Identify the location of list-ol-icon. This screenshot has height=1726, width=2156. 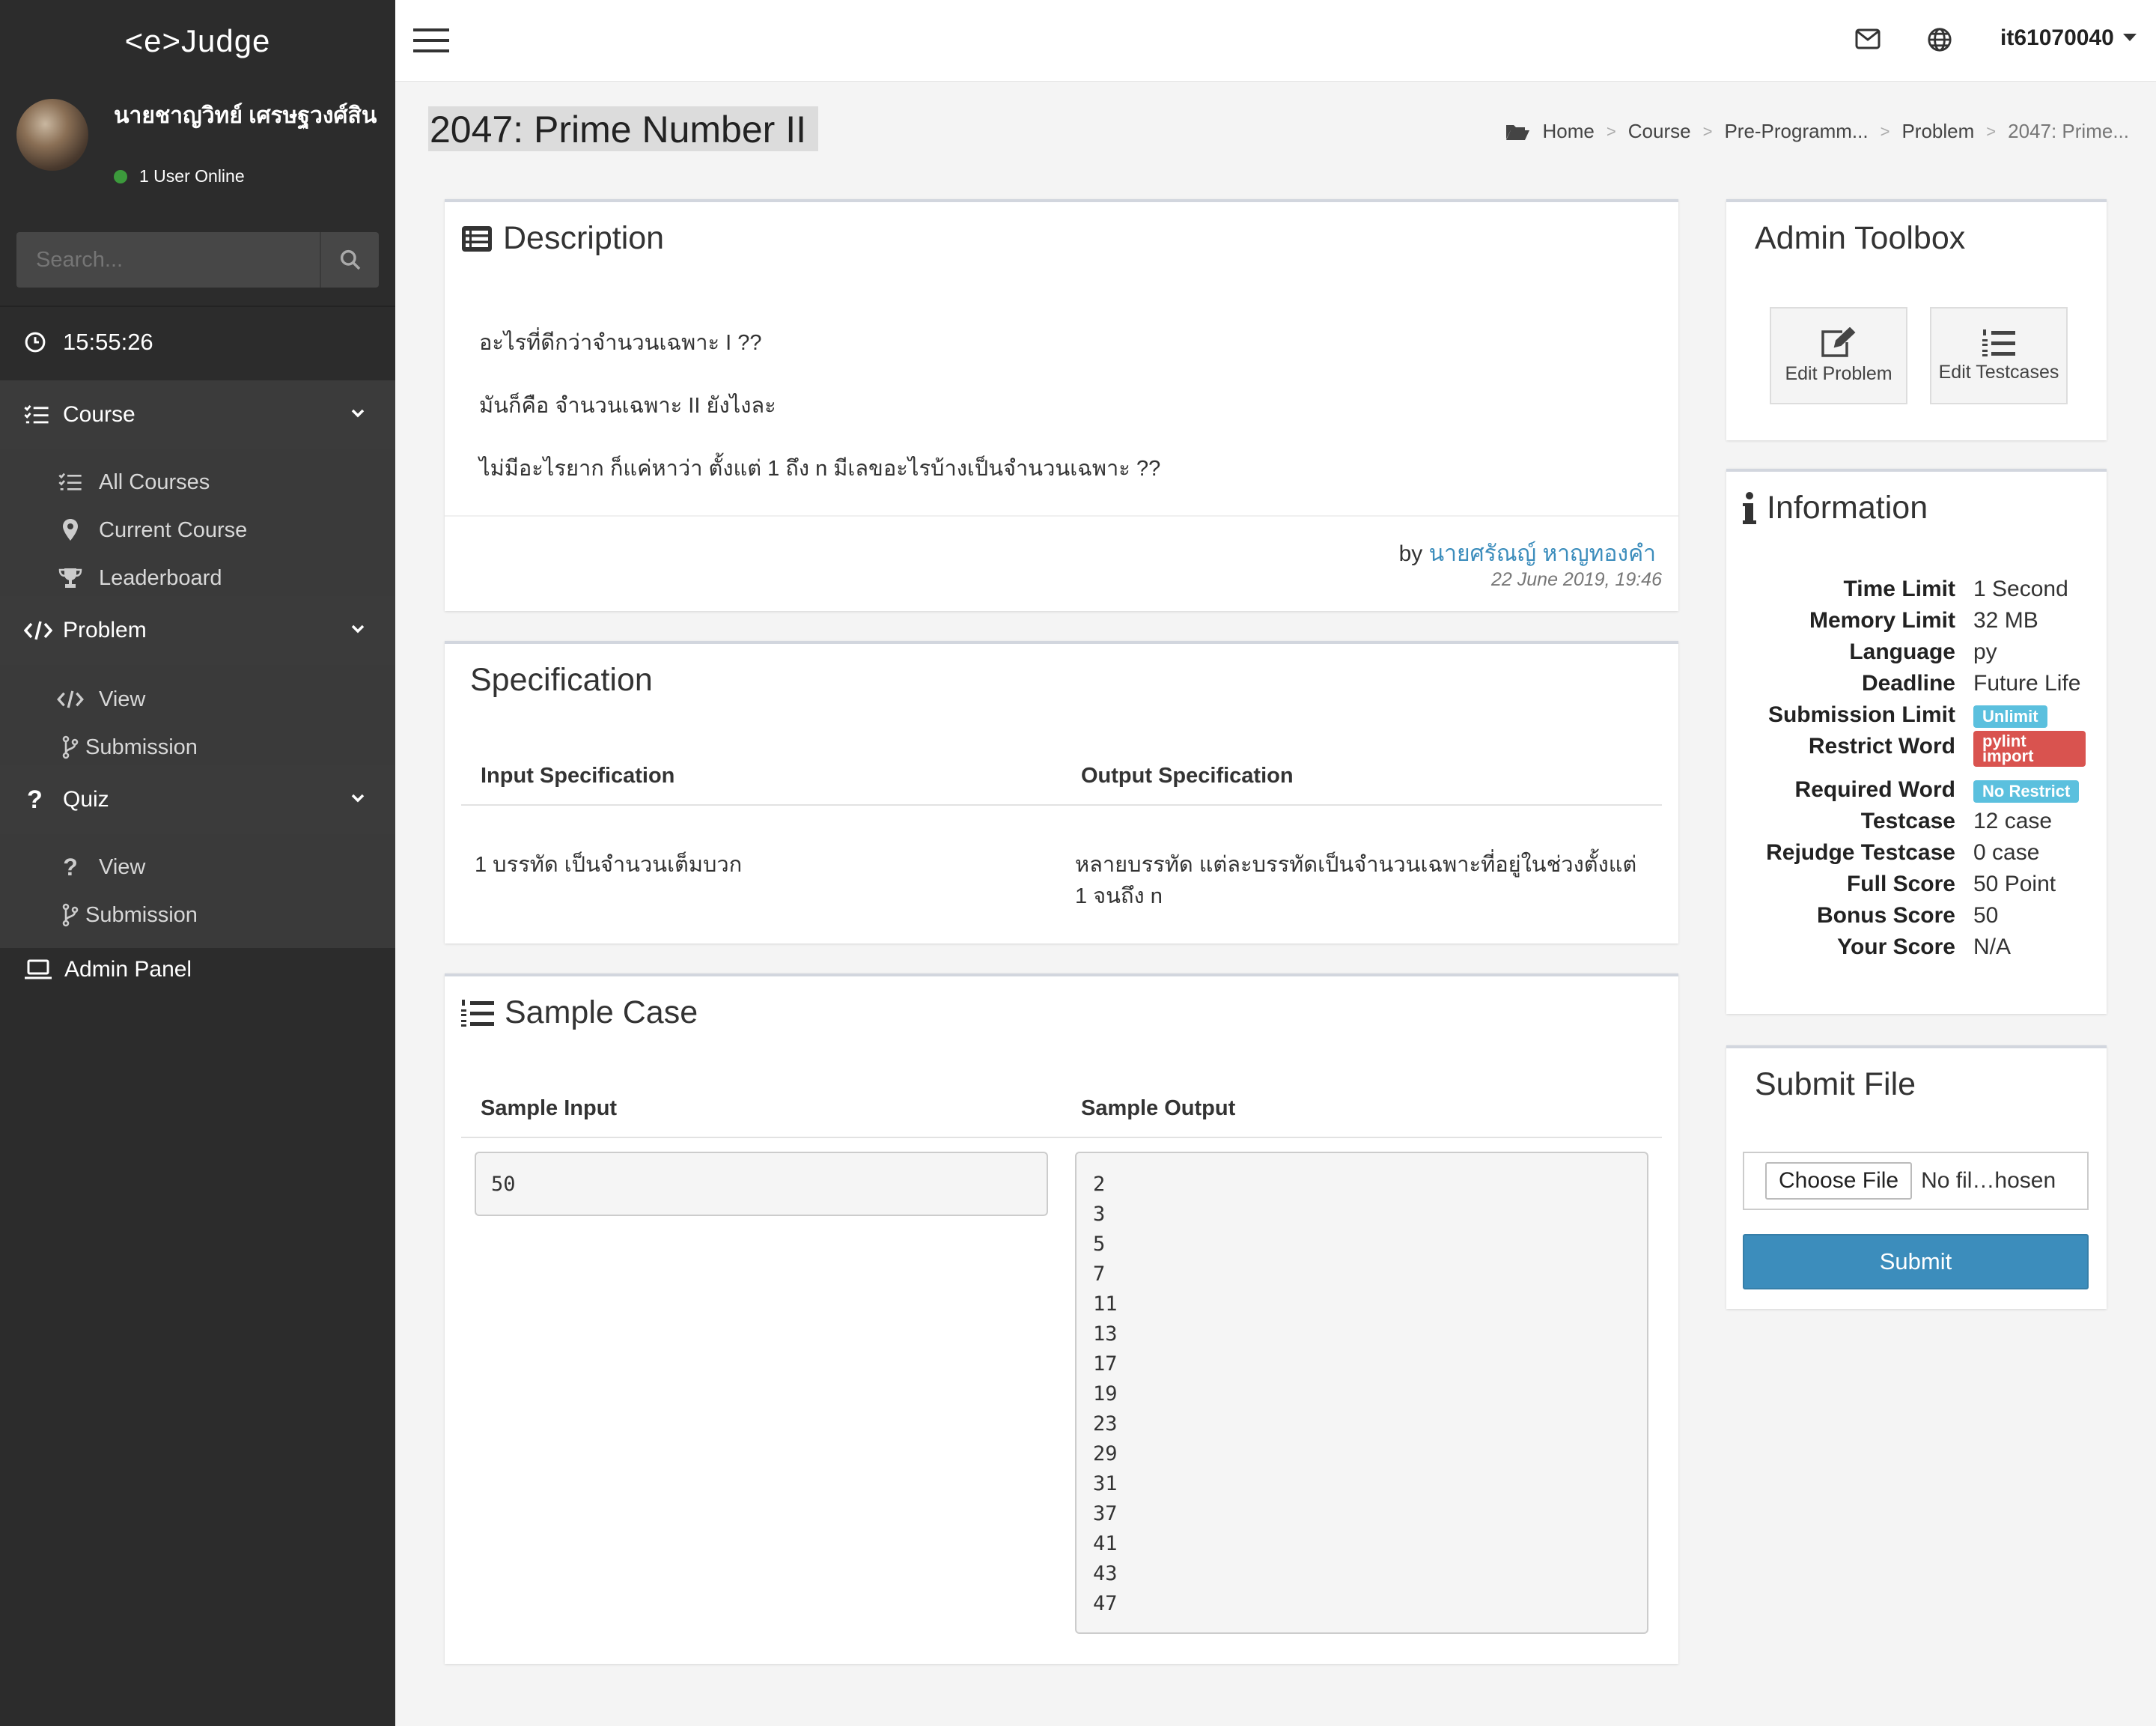
(1998, 342).